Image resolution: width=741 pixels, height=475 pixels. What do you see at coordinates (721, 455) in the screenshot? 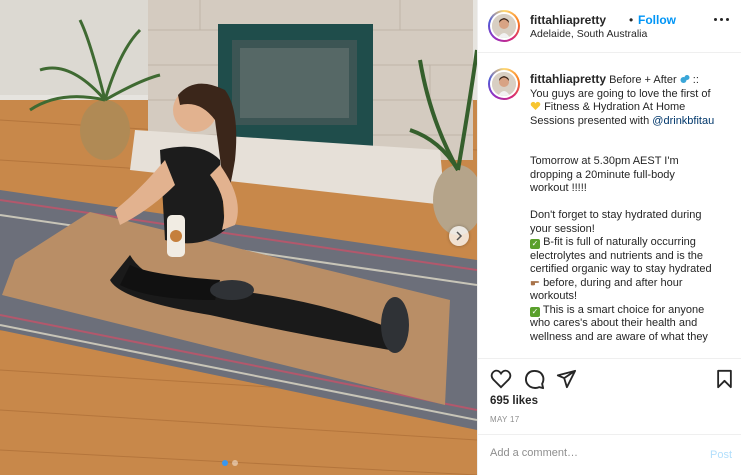
I see `post-comment-button: Post` at bounding box center [721, 455].